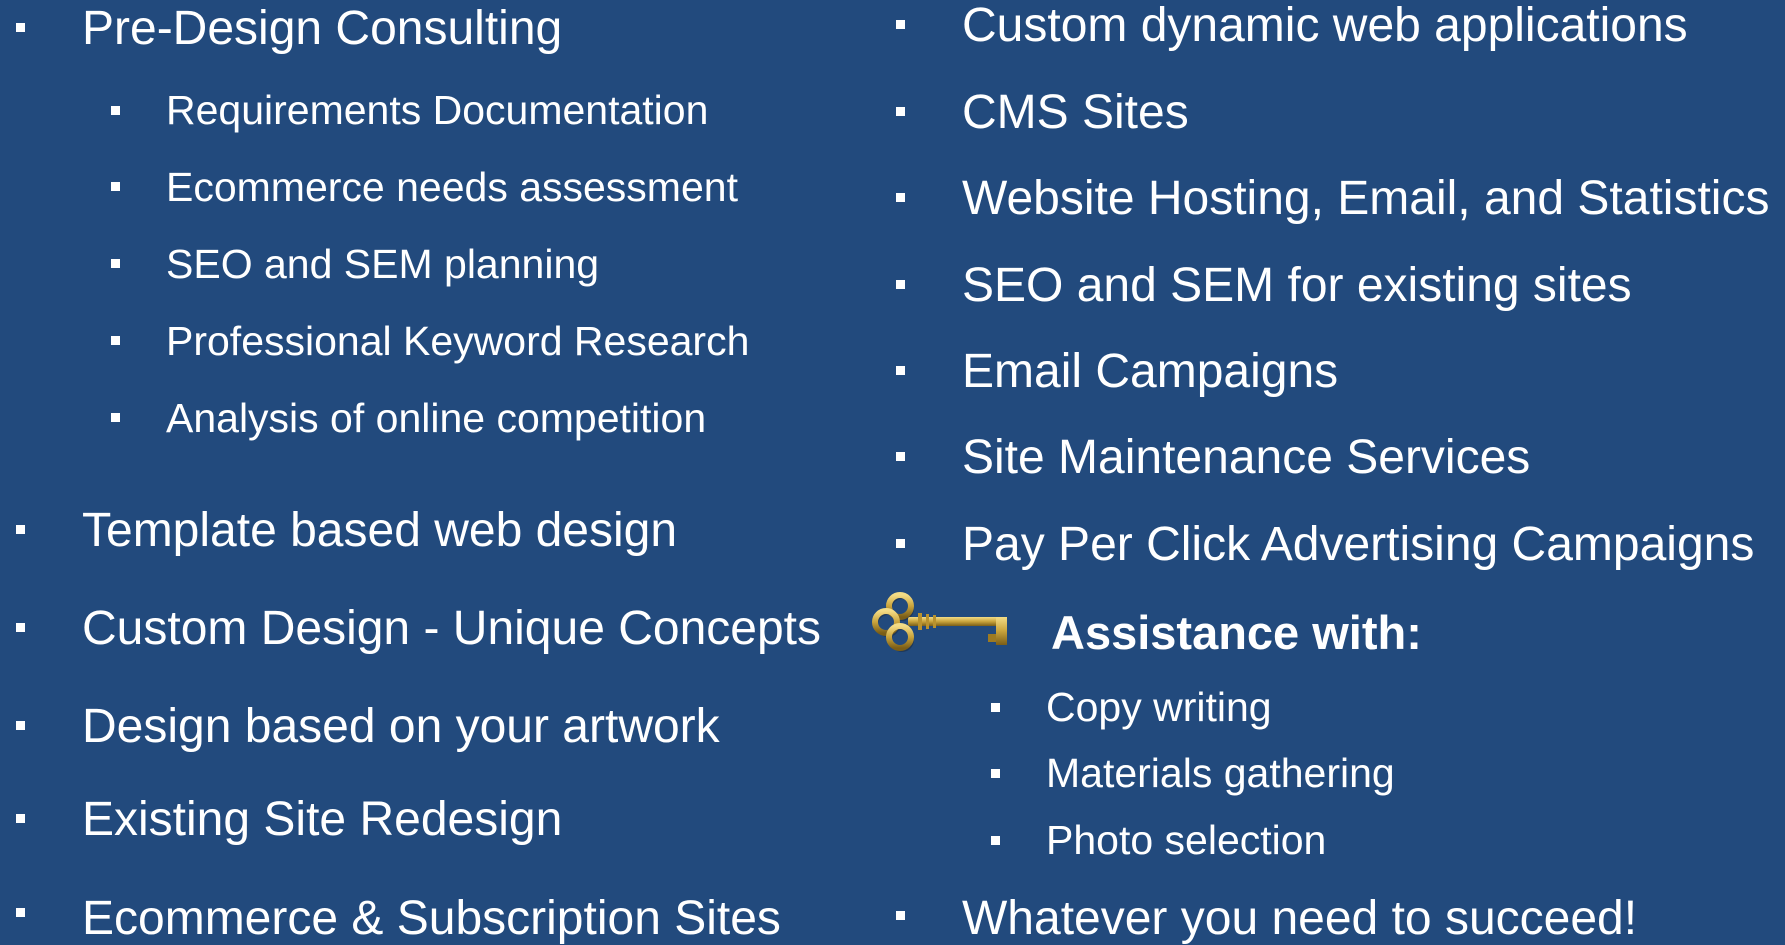 The width and height of the screenshot is (1785, 945). I want to click on list-item: Whatever you need to succeed!, so click(1300, 918).